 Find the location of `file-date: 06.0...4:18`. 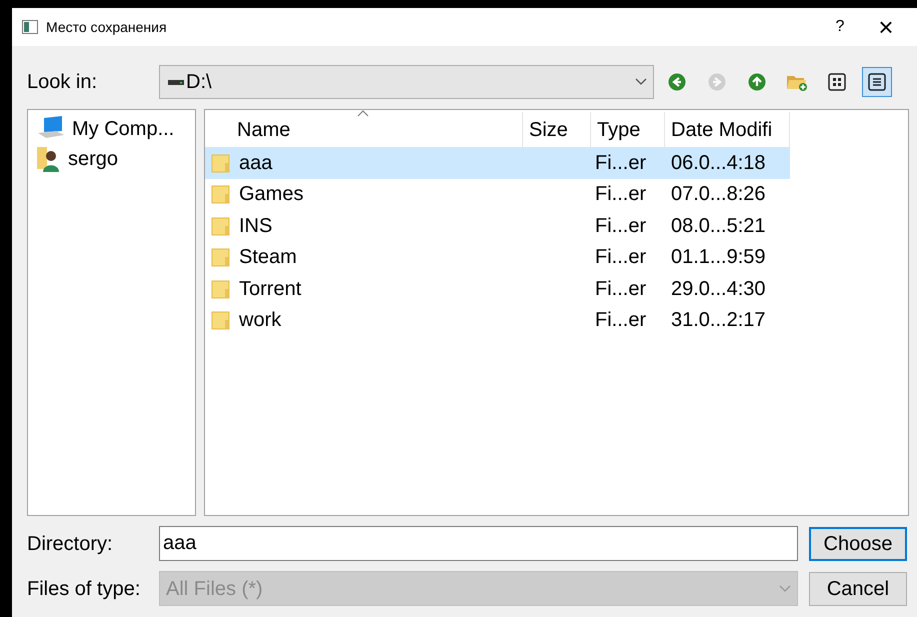

file-date: 06.0...4:18 is located at coordinates (718, 163).